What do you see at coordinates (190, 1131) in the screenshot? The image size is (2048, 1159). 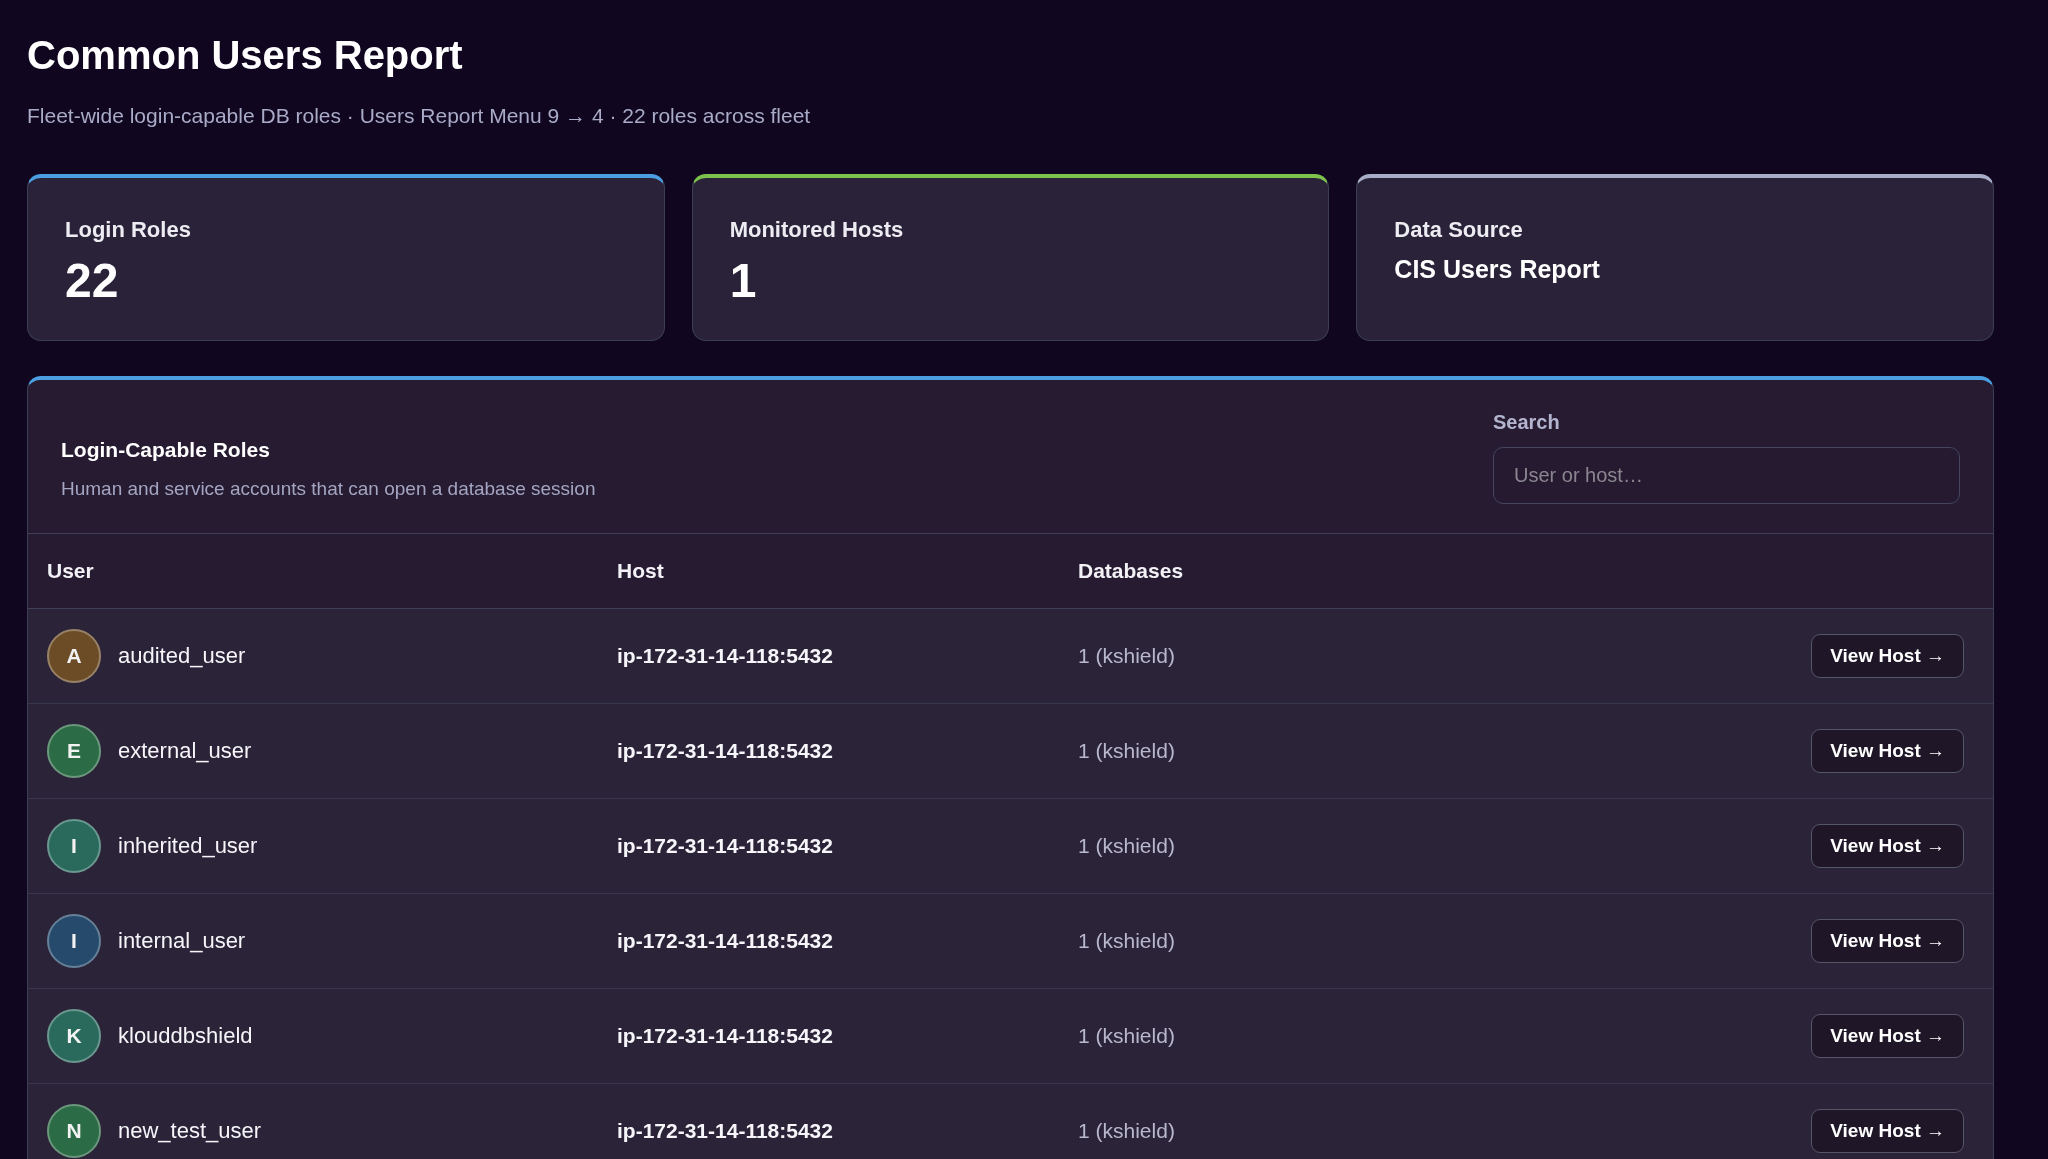 I see `user-name: new_test_user` at bounding box center [190, 1131].